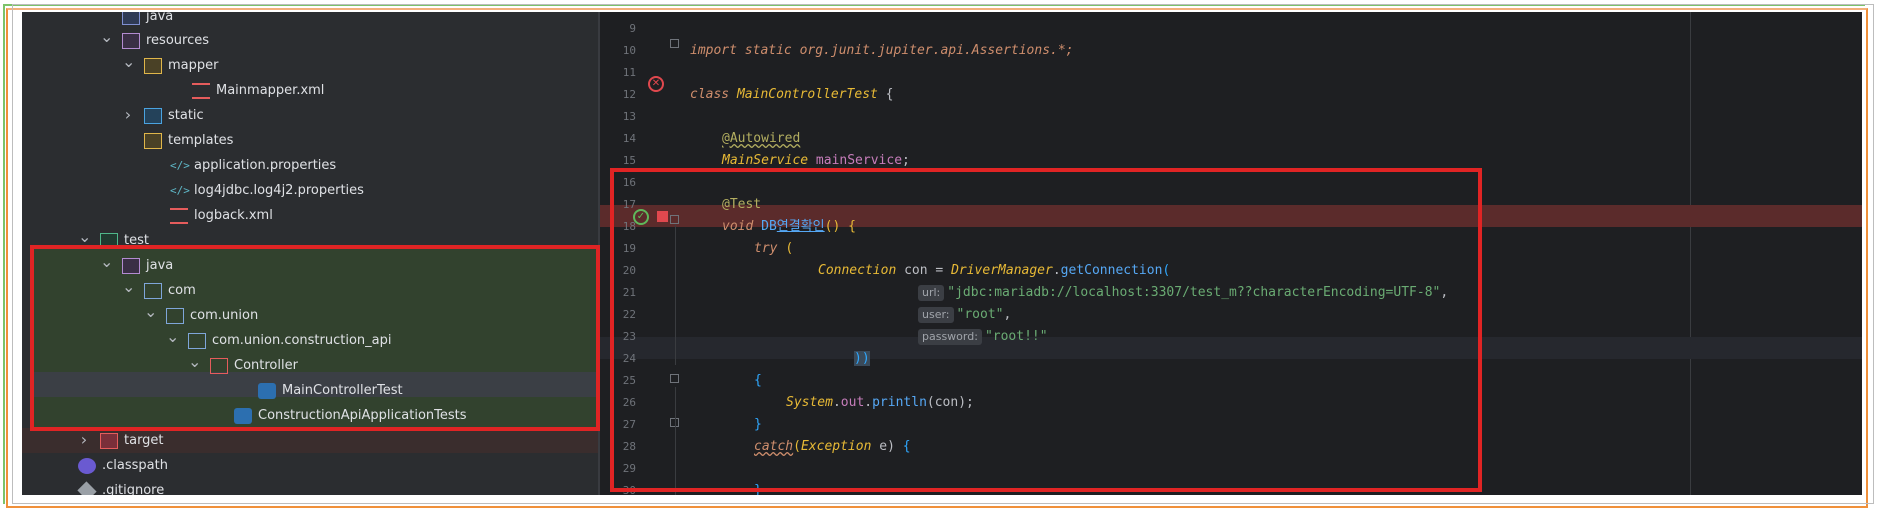 The width and height of the screenshot is (1881, 516). I want to click on field-name: mainService, so click(859, 160).